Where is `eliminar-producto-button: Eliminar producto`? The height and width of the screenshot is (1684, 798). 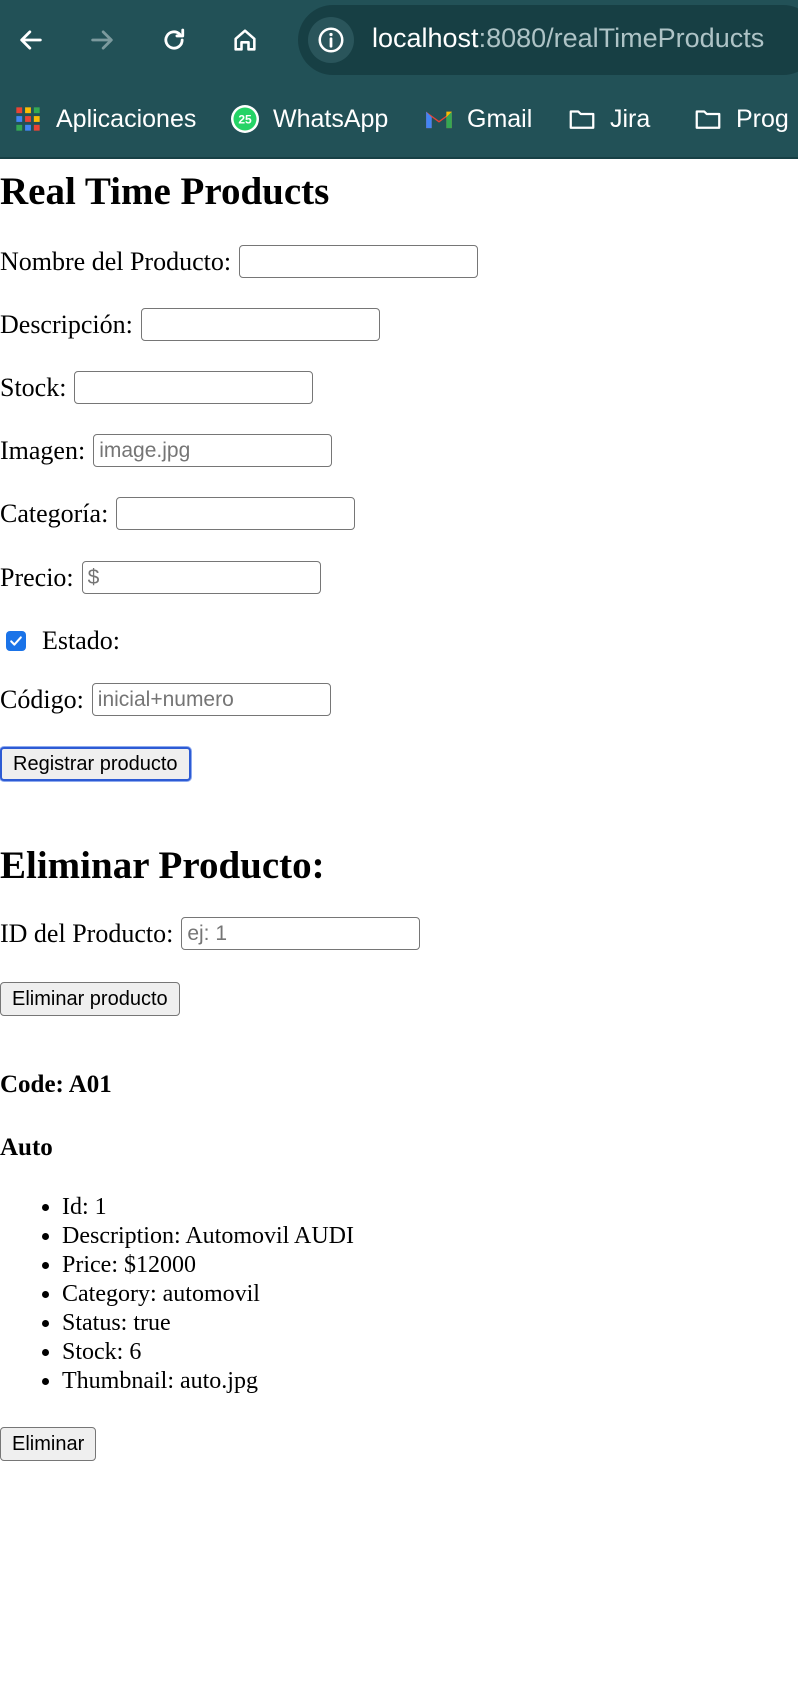 eliminar-producto-button: Eliminar producto is located at coordinates (90, 999).